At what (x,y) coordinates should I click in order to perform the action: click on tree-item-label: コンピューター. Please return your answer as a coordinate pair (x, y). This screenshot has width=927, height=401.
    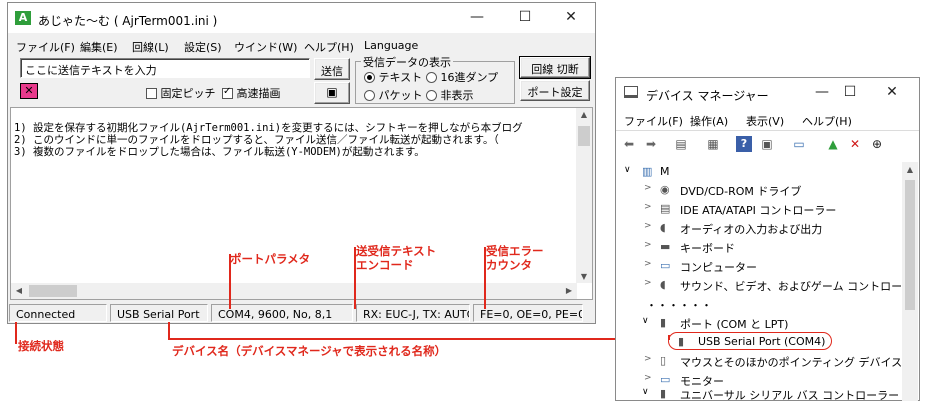
    Looking at the image, I should click on (718, 267).